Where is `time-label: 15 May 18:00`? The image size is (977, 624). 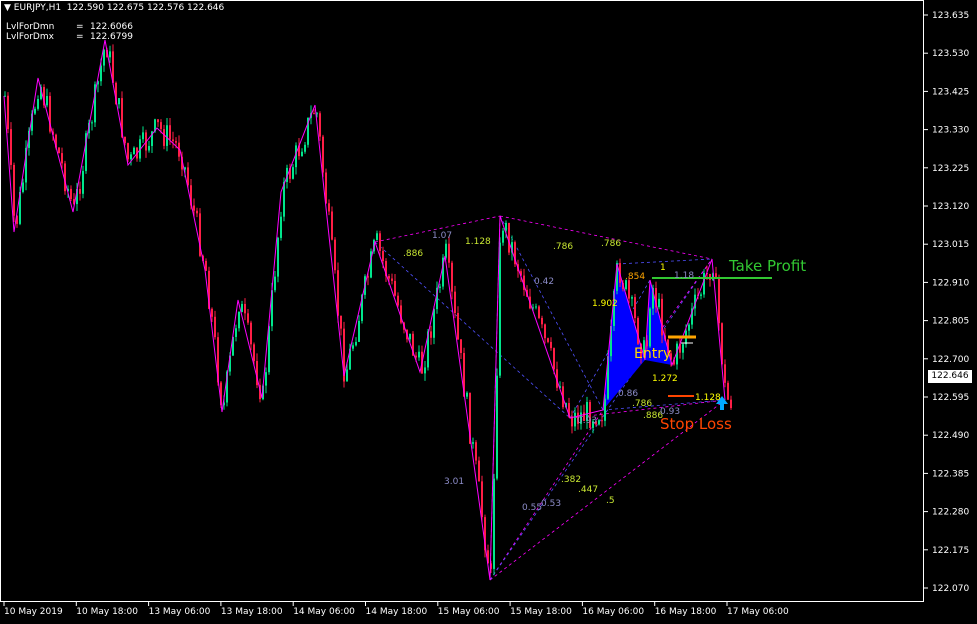
time-label: 15 May 18:00 is located at coordinates (541, 612).